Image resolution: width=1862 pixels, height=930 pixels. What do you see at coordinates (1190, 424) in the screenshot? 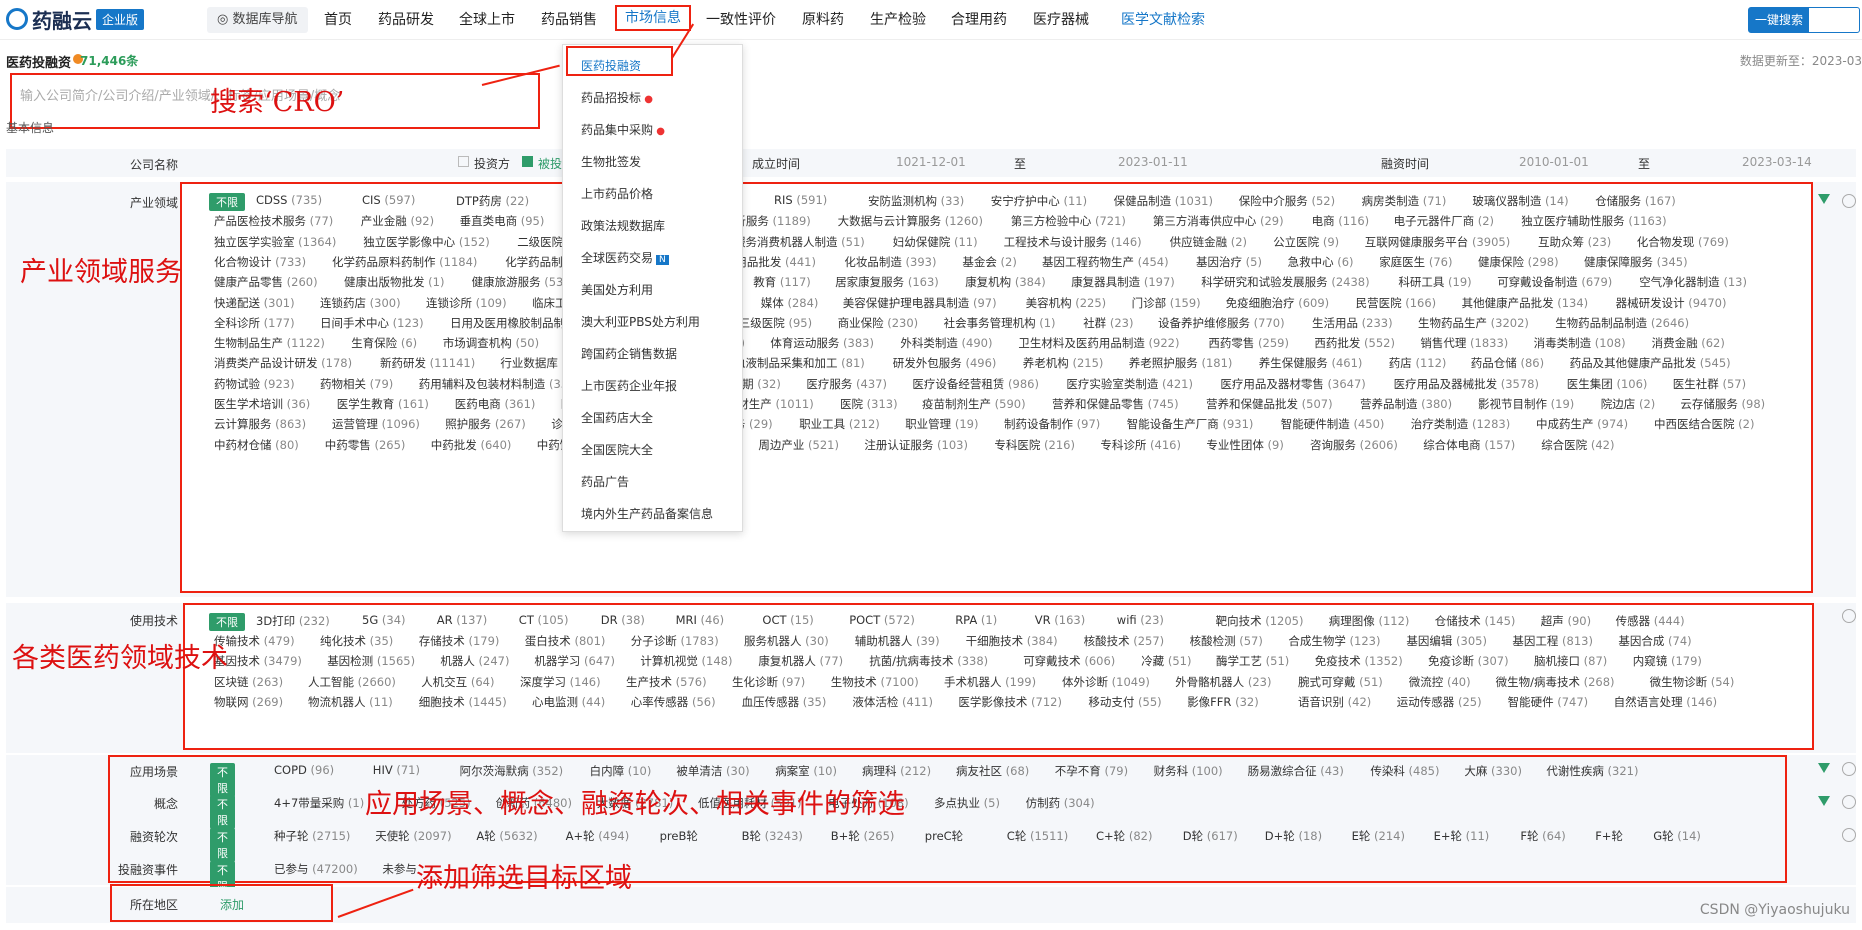
I see `filter-option: 智能设备生产厂商 (931)` at bounding box center [1190, 424].